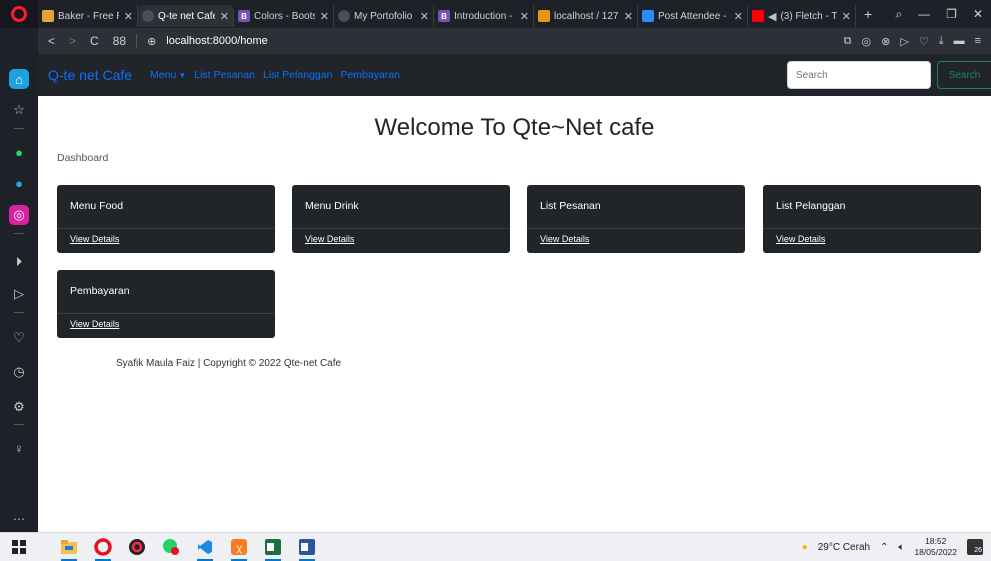  What do you see at coordinates (19, 372) in the screenshot?
I see `history-icon: ◷` at bounding box center [19, 372].